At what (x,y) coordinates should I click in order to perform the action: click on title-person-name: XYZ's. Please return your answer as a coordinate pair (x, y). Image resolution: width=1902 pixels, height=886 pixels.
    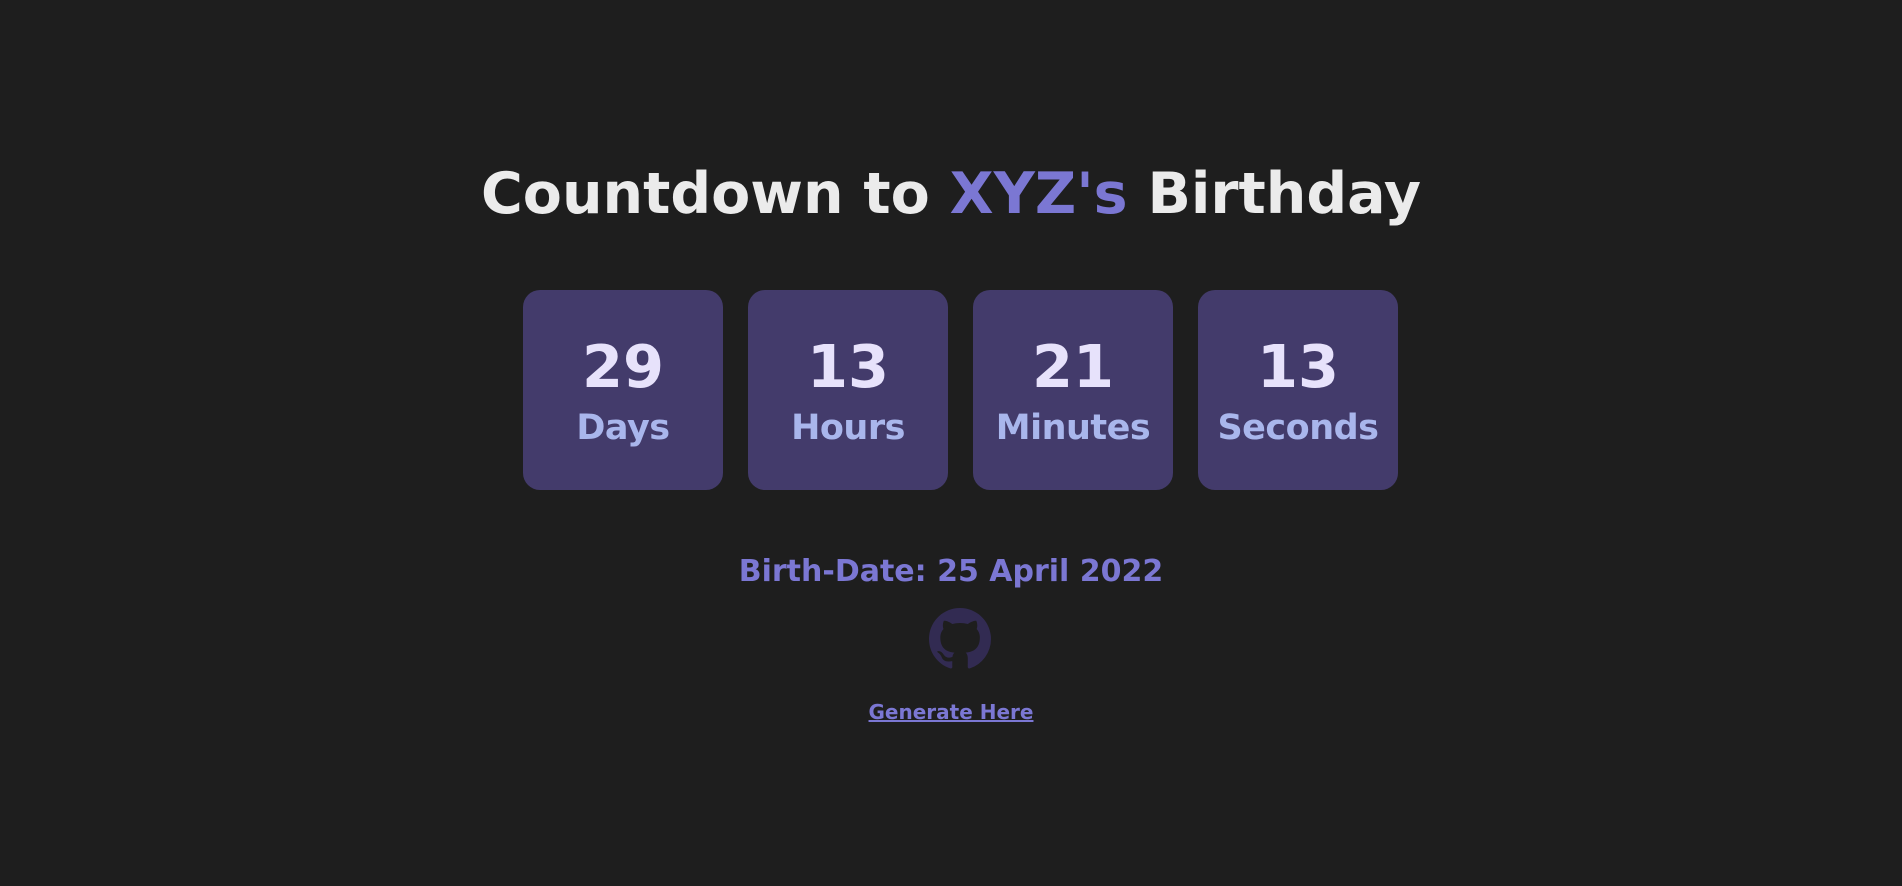
    Looking at the image, I should click on (1038, 194).